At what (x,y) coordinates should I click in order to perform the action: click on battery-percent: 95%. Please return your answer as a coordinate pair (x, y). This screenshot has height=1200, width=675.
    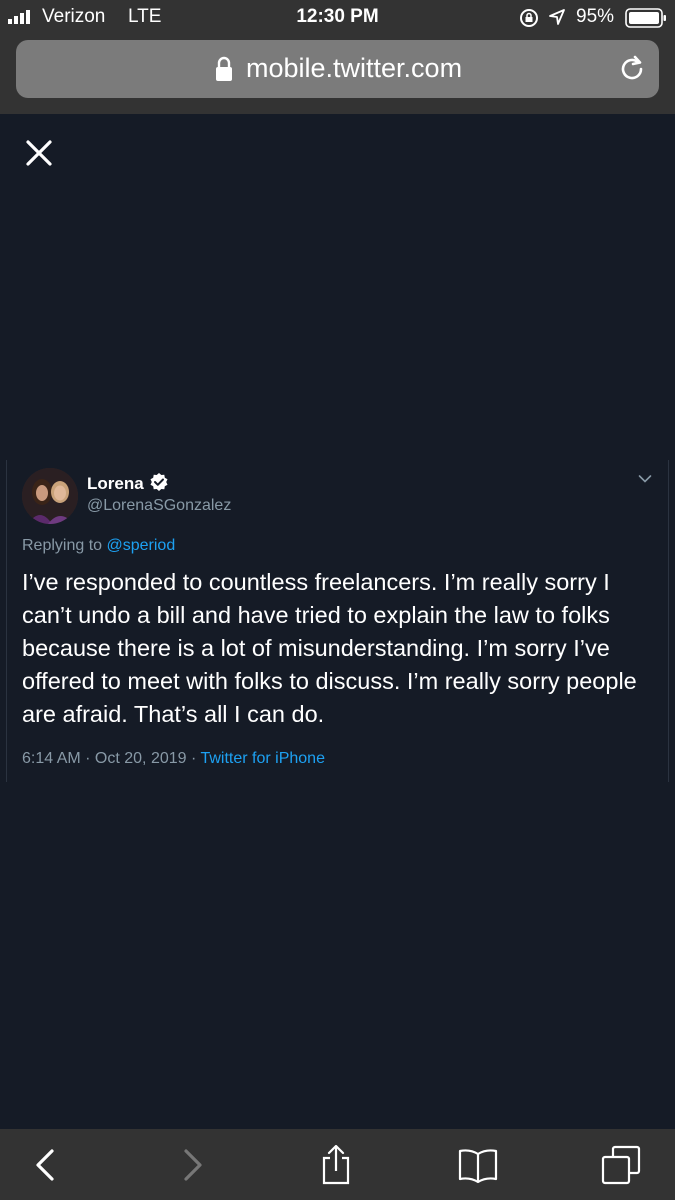
    Looking at the image, I should click on (595, 16).